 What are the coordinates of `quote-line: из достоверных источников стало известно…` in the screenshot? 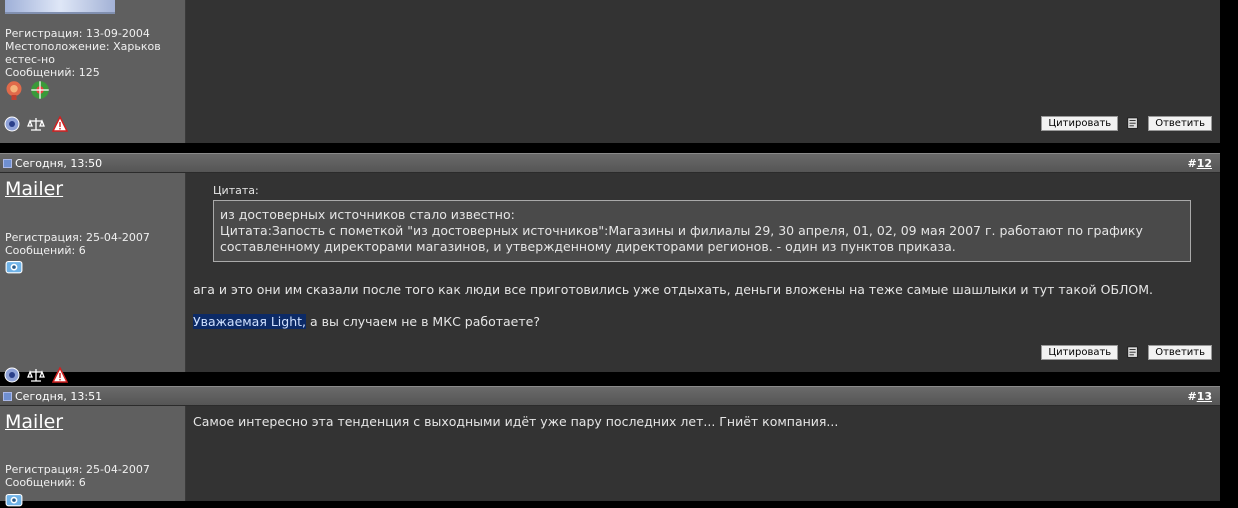 It's located at (367, 214).